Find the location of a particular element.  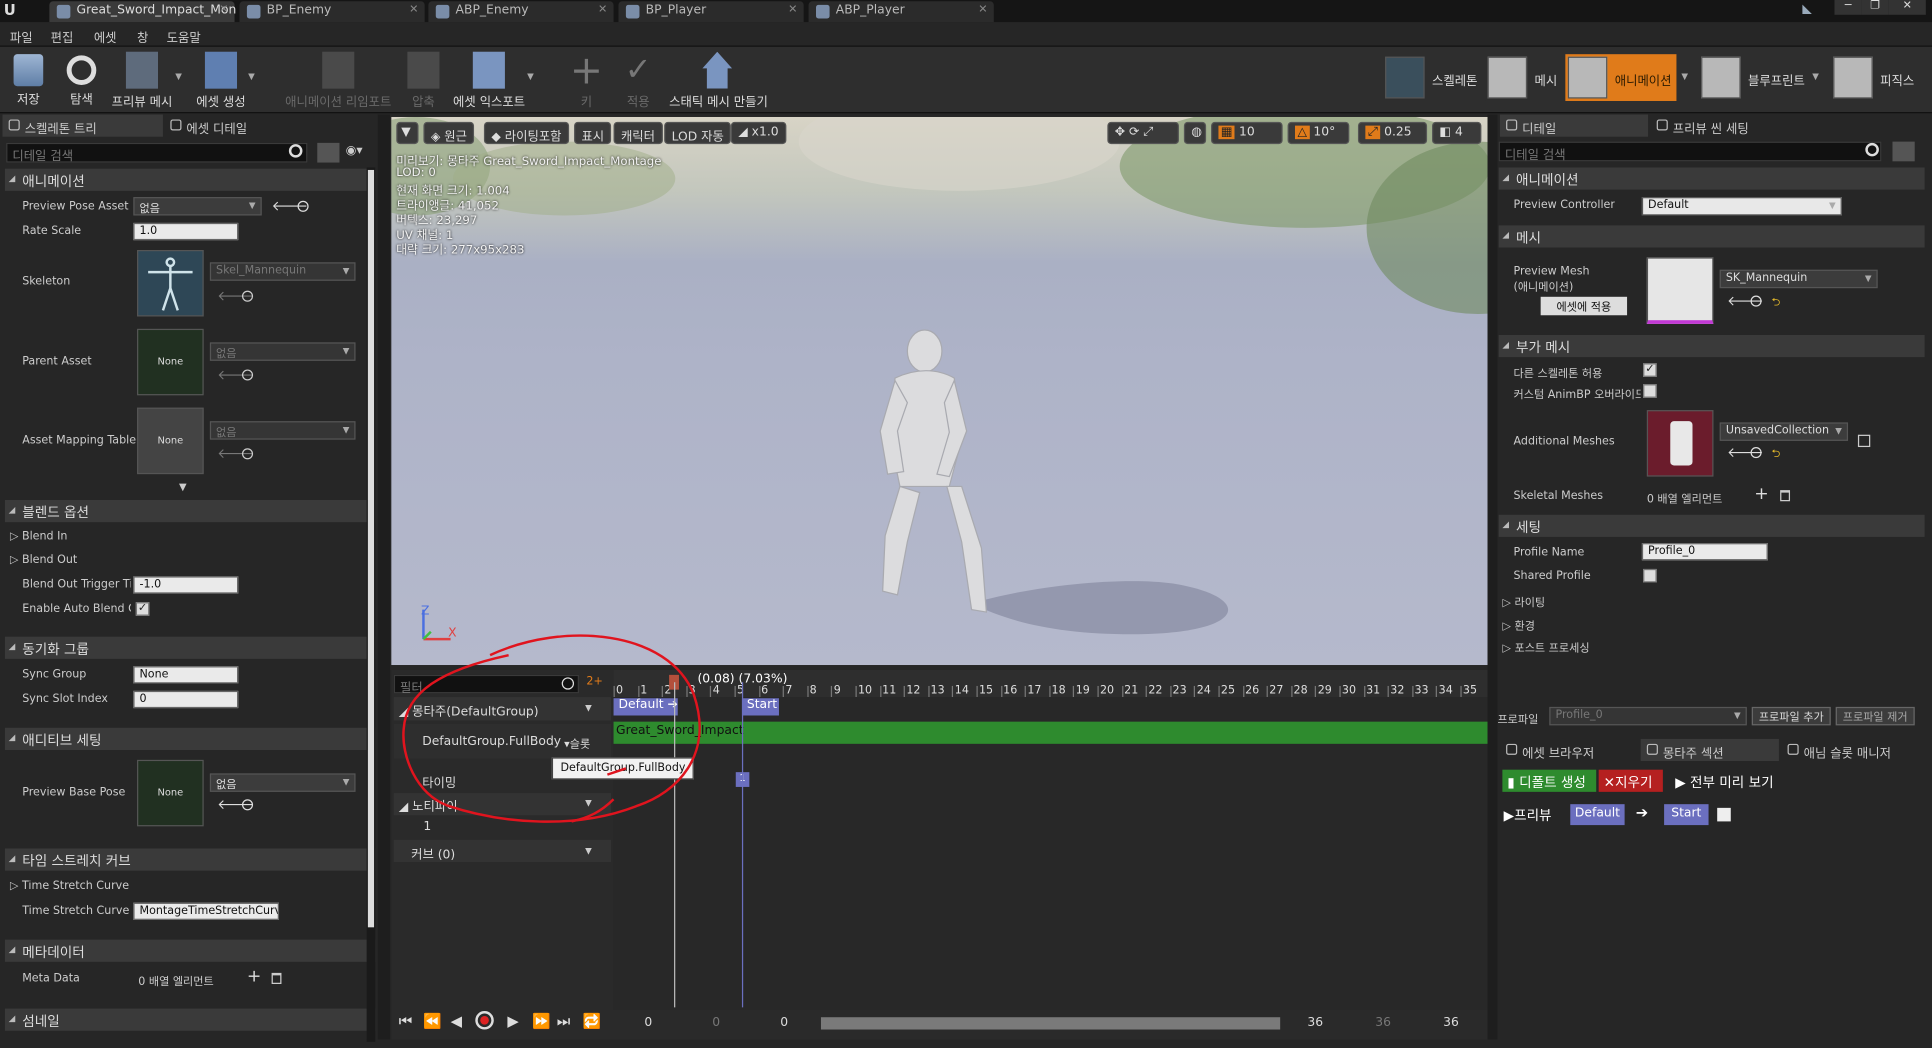

profile-name-input: Profile_0 is located at coordinates (1704, 552).